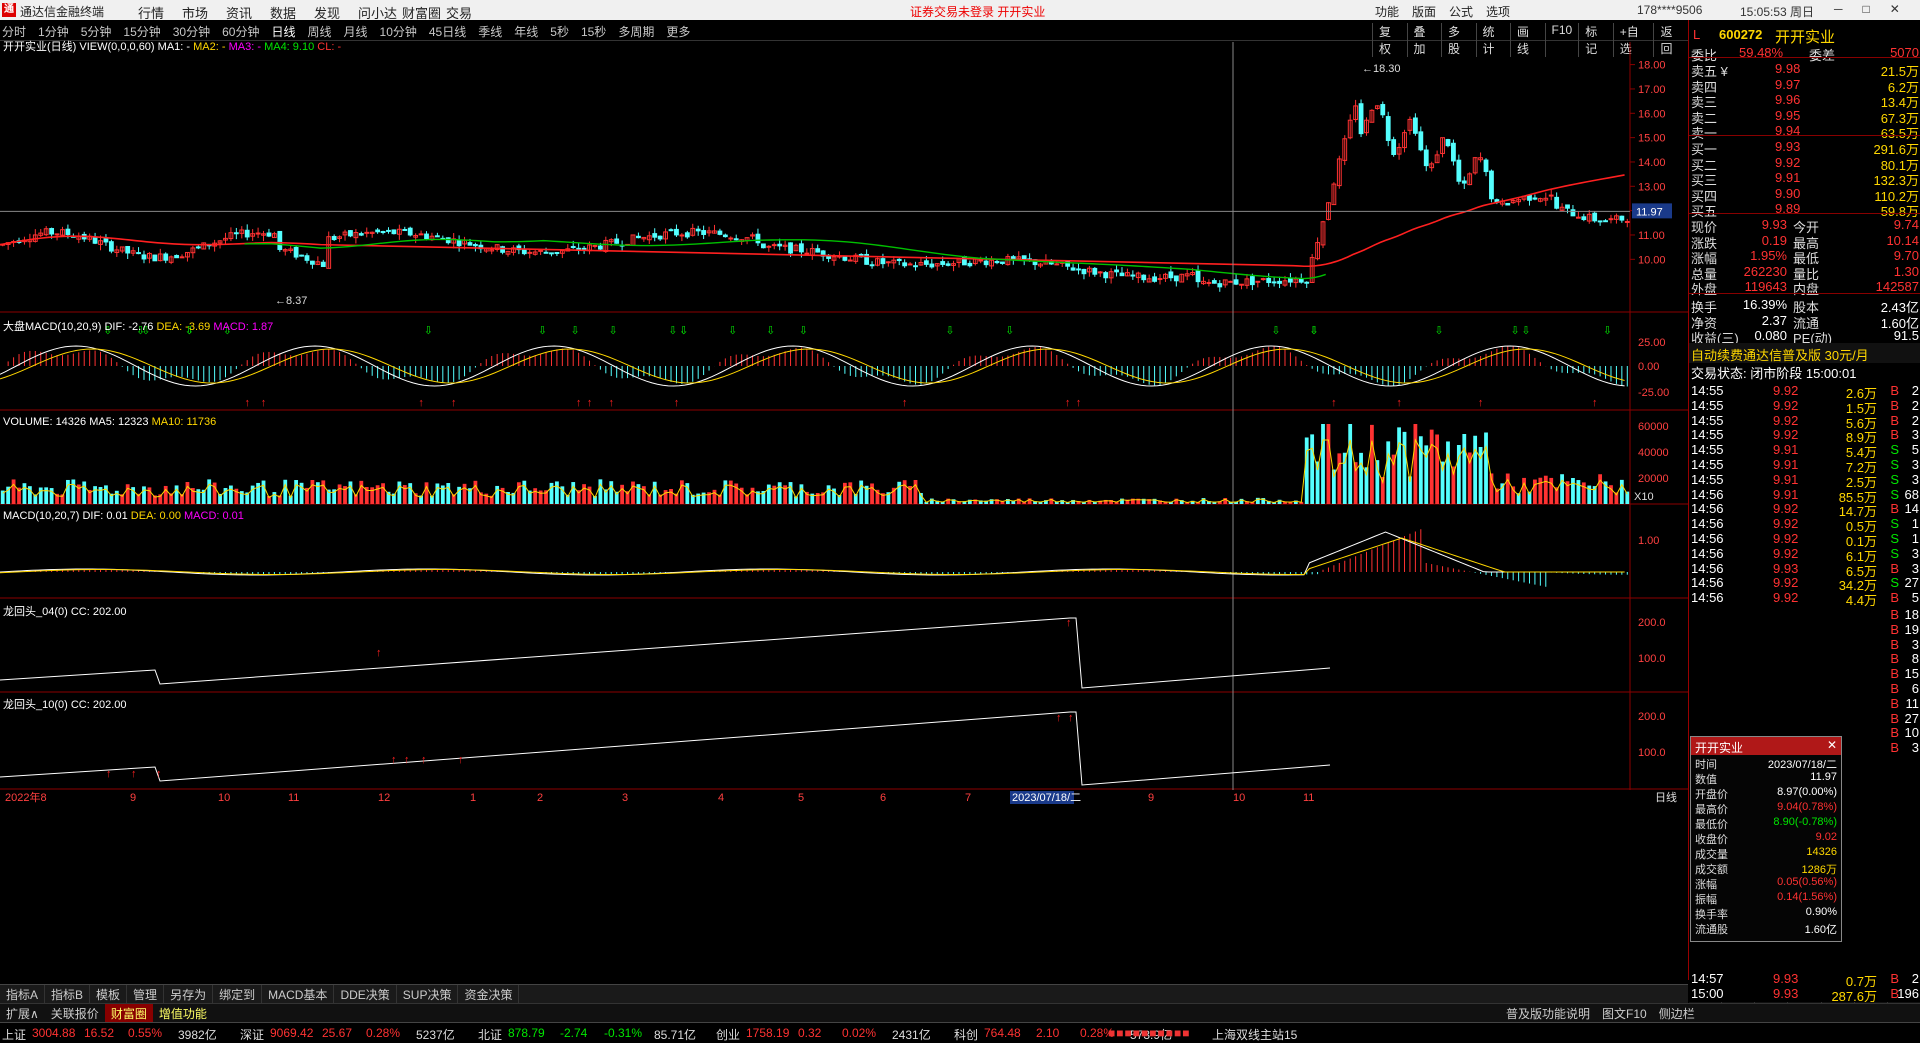  Describe the element at coordinates (1548, 1013) in the screenshot. I see `right-link-0: 普及版功能说明` at that location.